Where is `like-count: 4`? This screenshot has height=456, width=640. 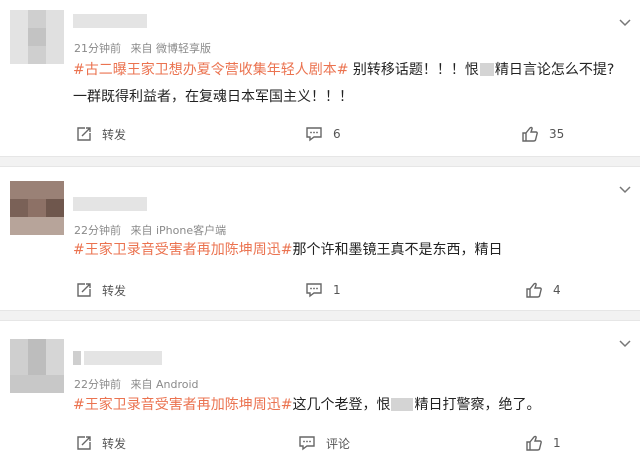 like-count: 4 is located at coordinates (557, 290).